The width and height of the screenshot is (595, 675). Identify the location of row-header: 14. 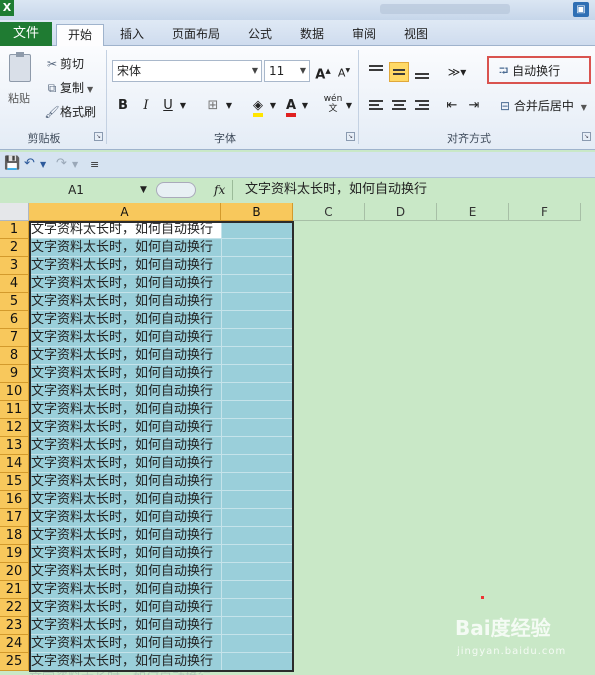
(14, 464).